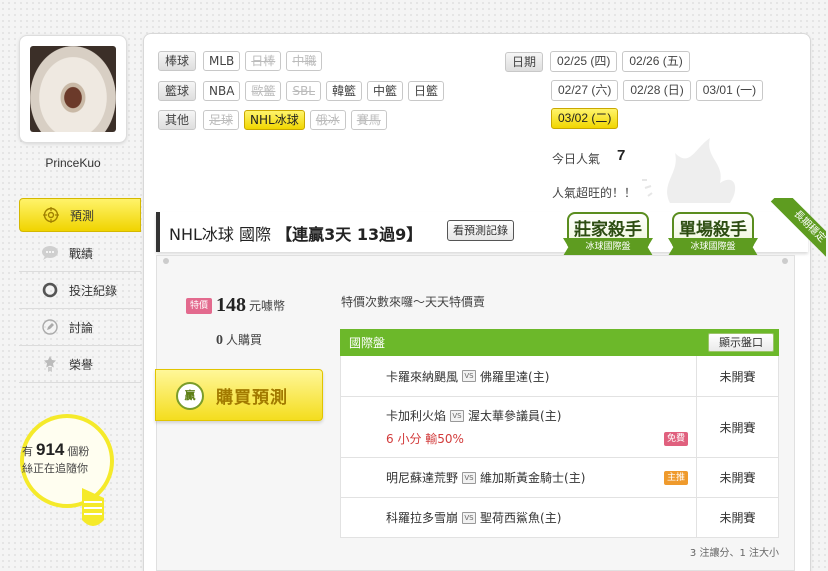  Describe the element at coordinates (741, 342) in the screenshot. I see `show-odds-button: 顯示盤口` at that location.